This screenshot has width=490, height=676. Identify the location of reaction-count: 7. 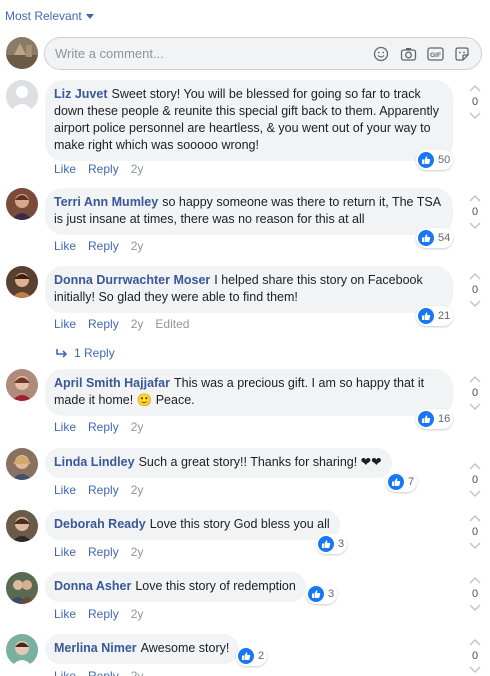
(402, 482).